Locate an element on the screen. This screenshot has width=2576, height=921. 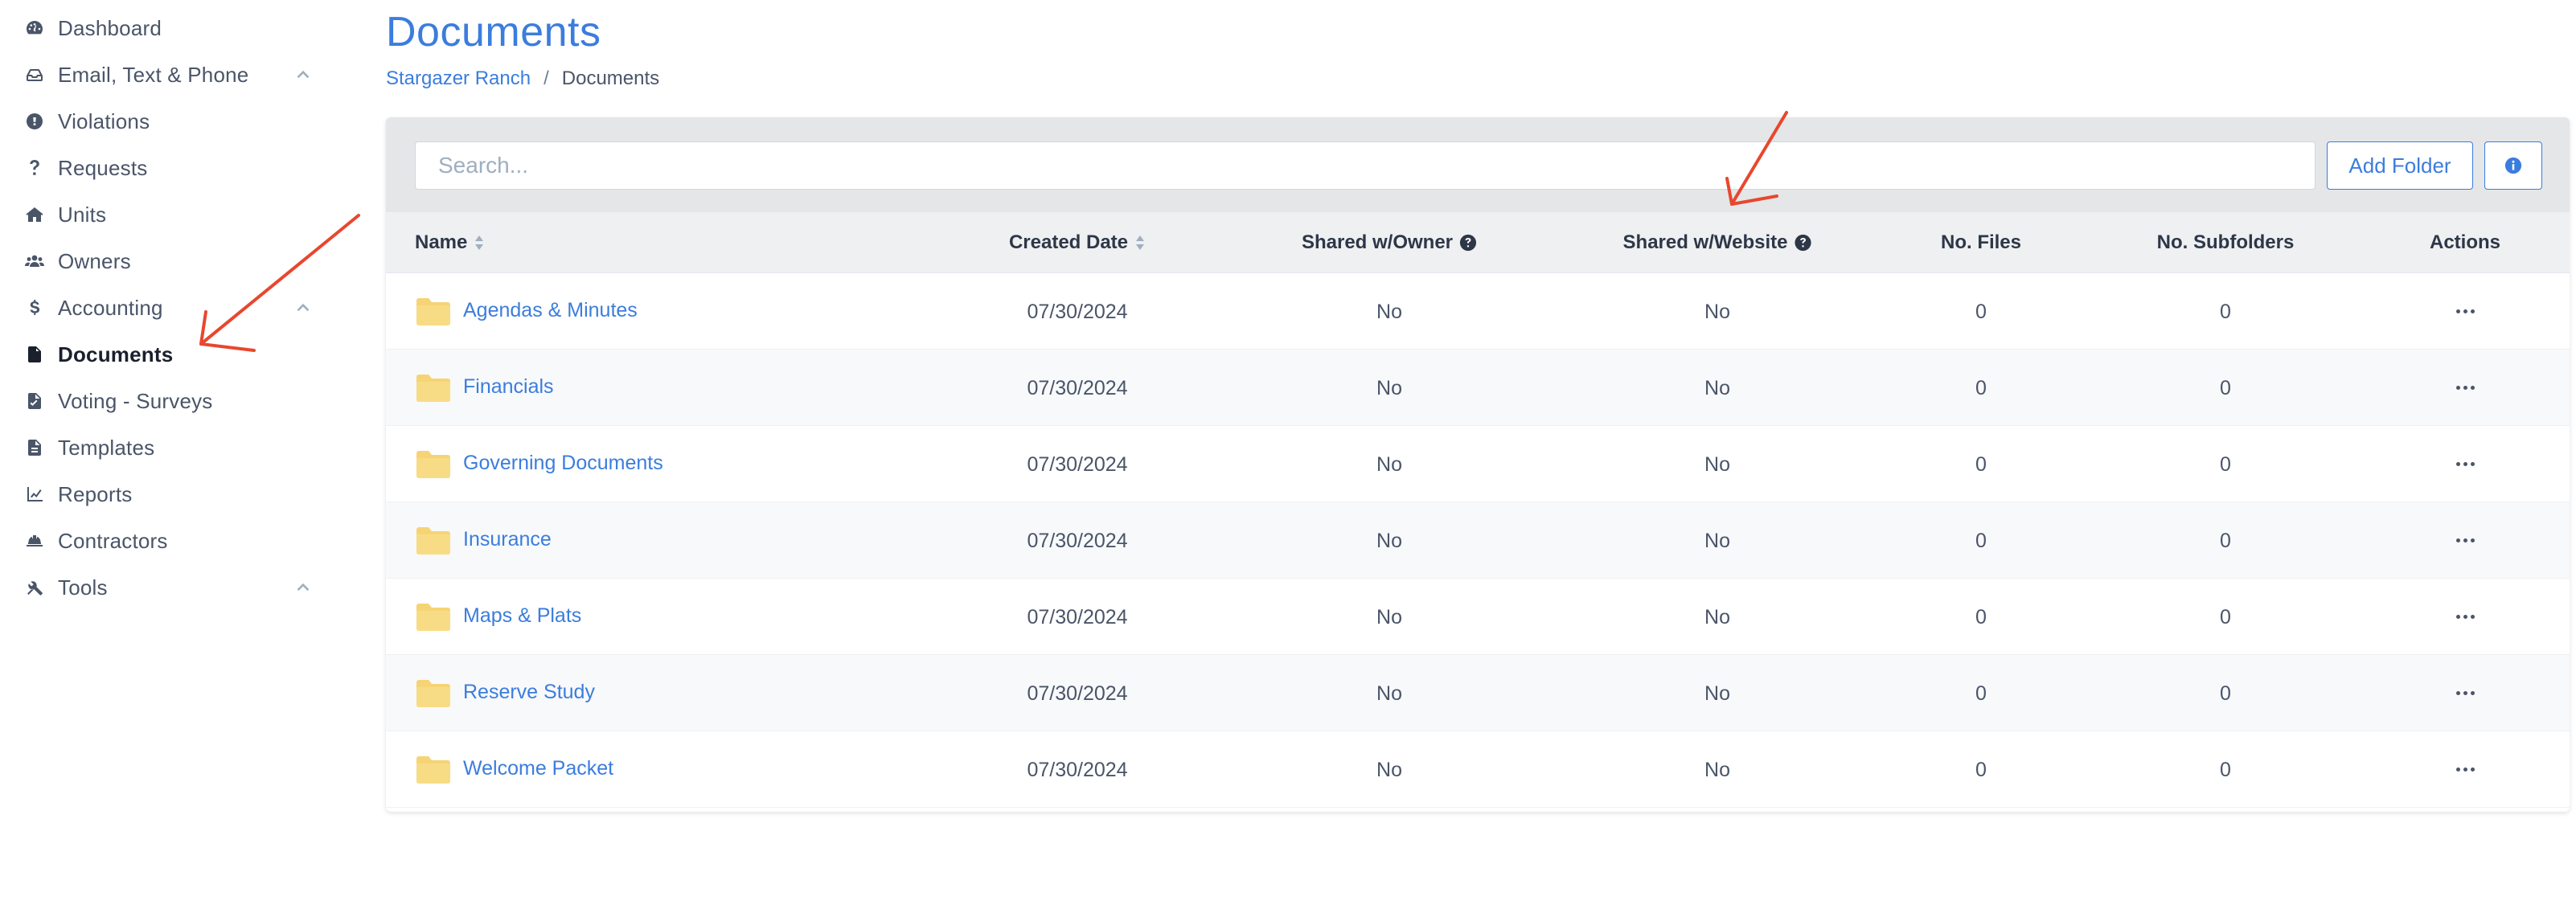
tachometer-icon is located at coordinates (35, 28).